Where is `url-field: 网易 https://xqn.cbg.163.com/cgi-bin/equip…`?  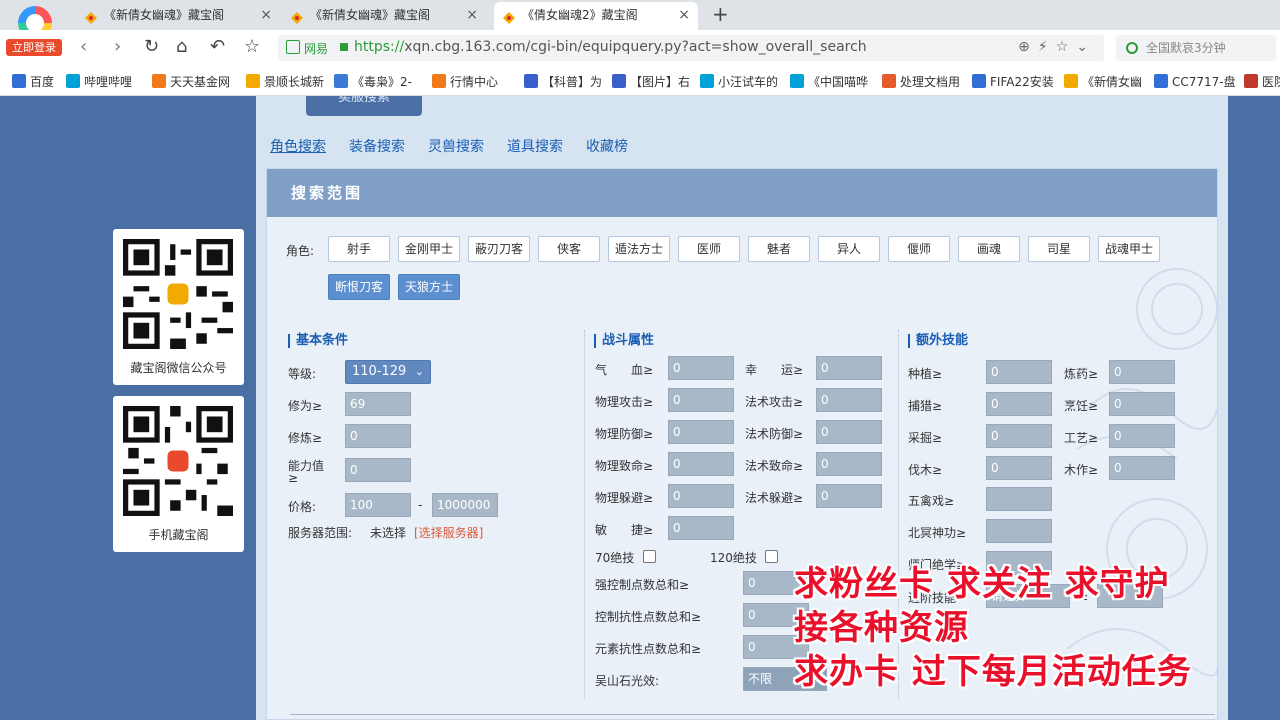 url-field: 网易 https://xqn.cbg.163.com/cgi-bin/equip… is located at coordinates (691, 48).